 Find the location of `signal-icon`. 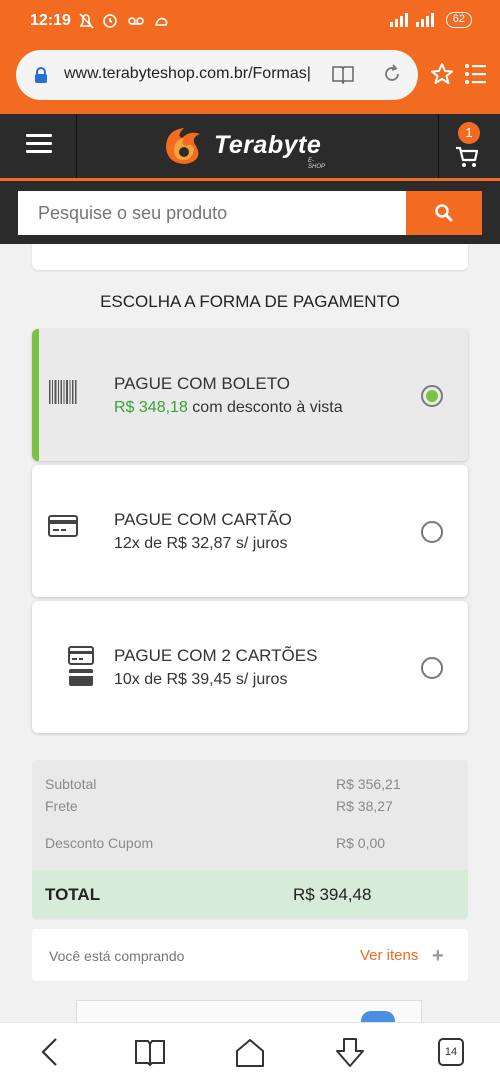

signal-icon is located at coordinates (411, 20).